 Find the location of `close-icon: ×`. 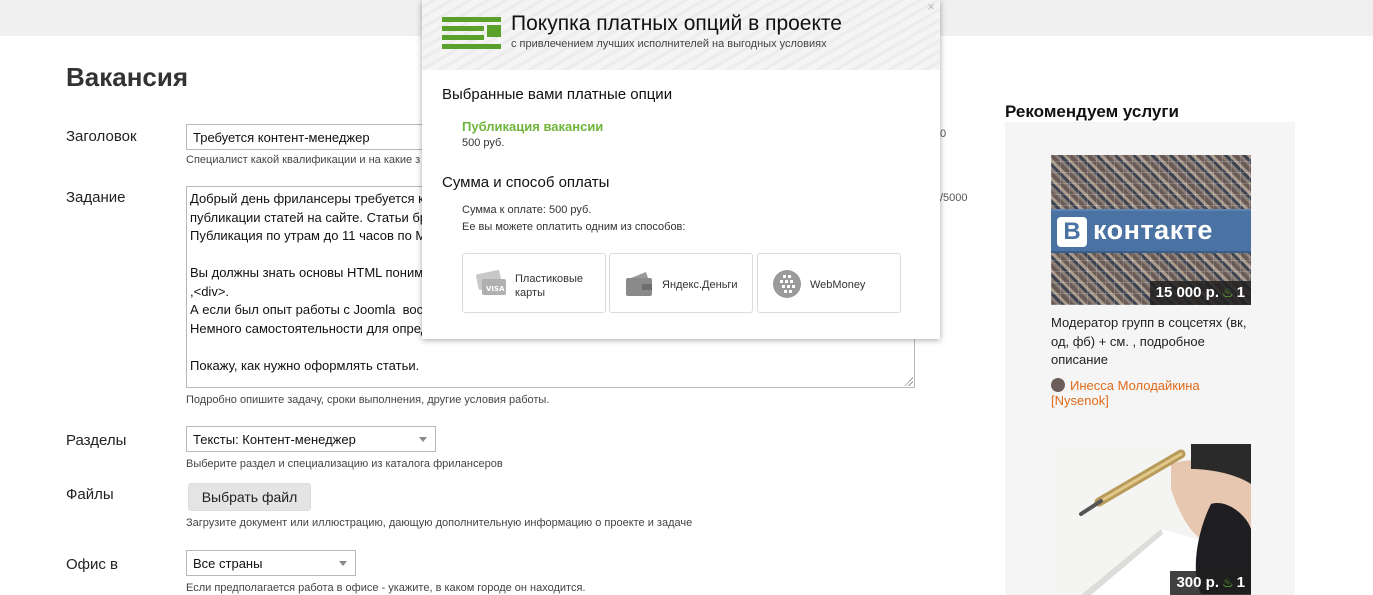

close-icon: × is located at coordinates (931, 7).